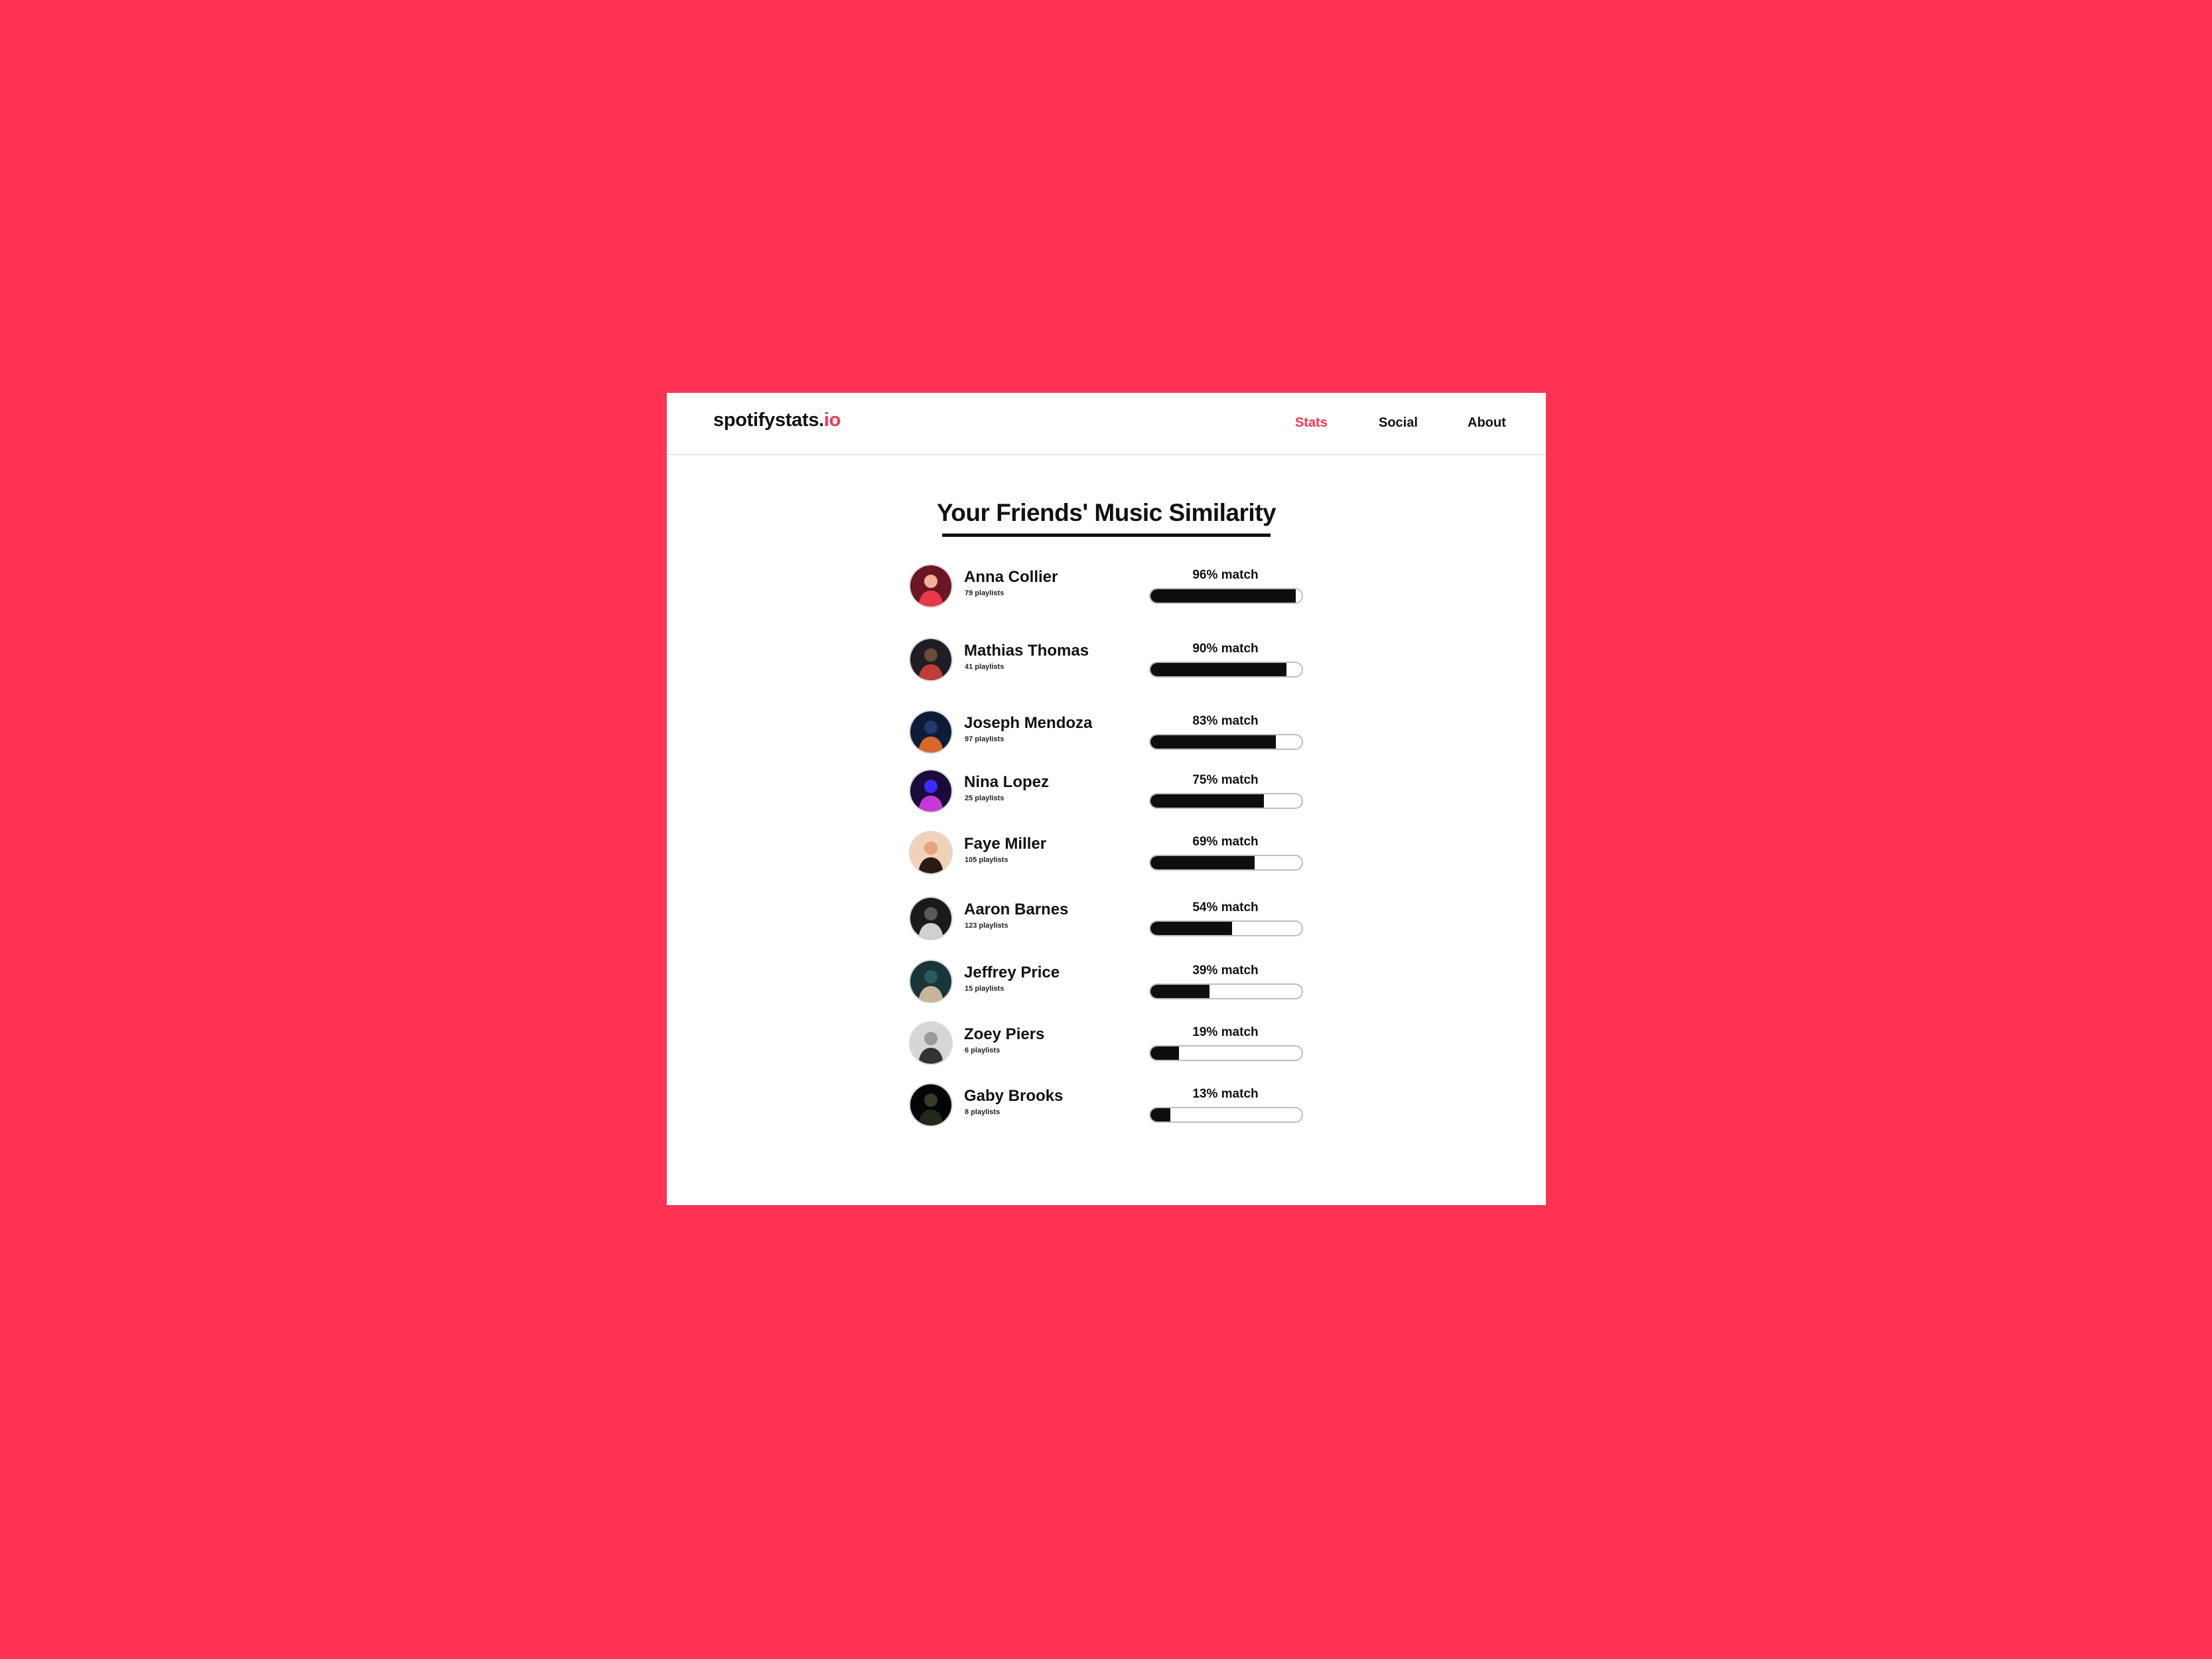  I want to click on title-underline, so click(1106, 535).